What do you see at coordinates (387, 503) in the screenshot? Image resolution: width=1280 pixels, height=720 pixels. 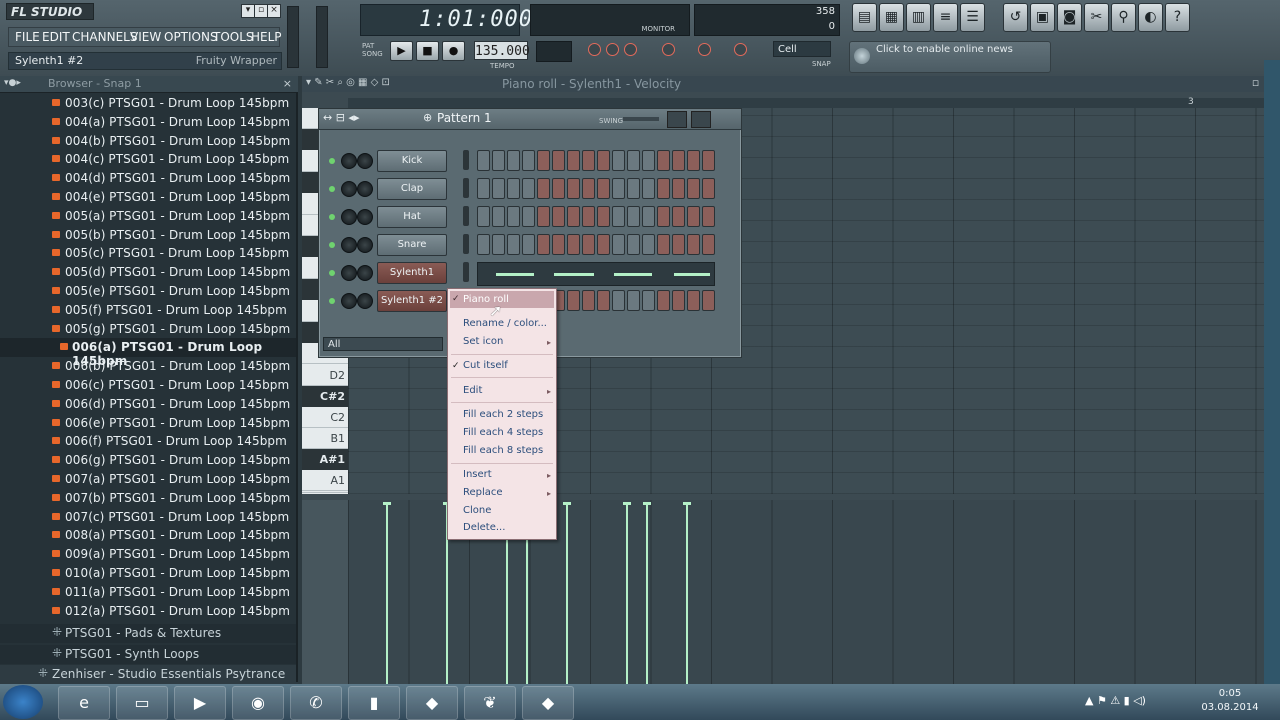 I see `velocity-handle` at bounding box center [387, 503].